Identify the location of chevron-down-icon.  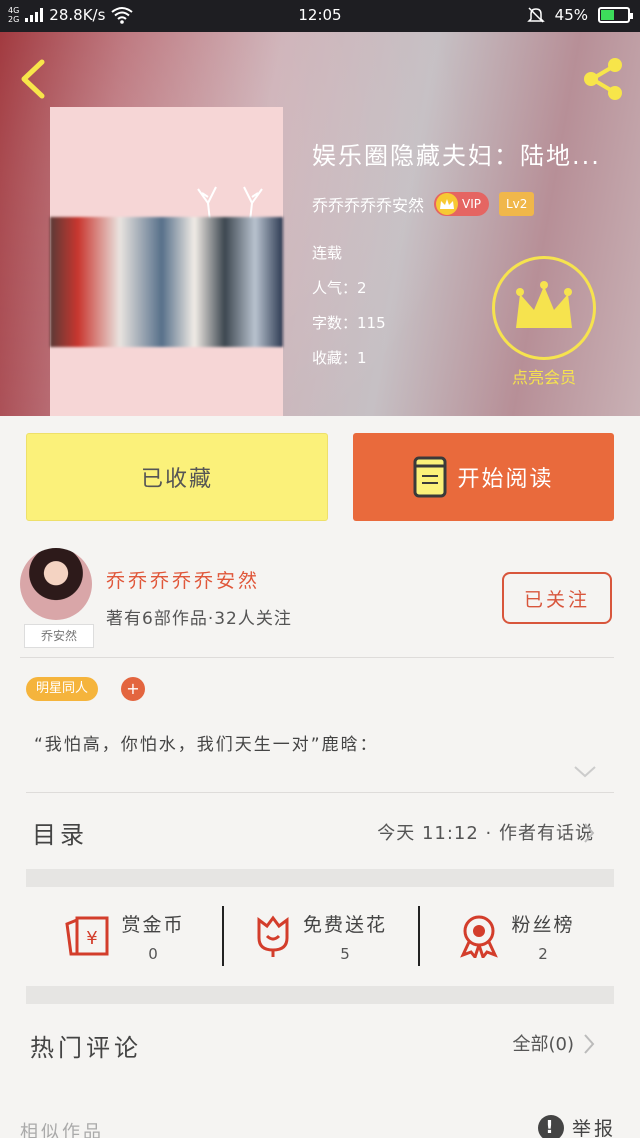
(585, 772).